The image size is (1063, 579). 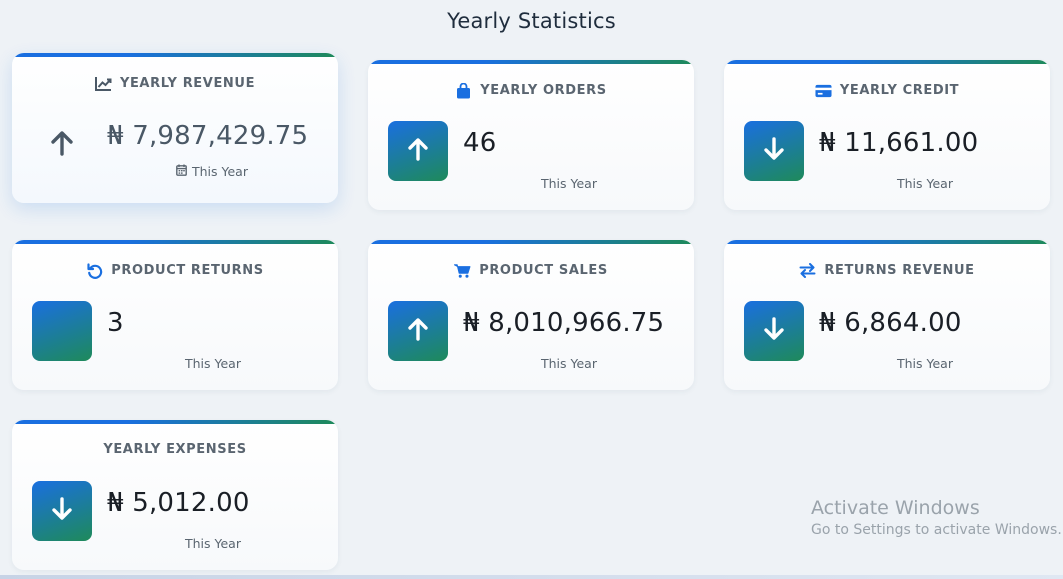 What do you see at coordinates (208, 136) in the screenshot?
I see `card-value: ₦ 7,987,429.75` at bounding box center [208, 136].